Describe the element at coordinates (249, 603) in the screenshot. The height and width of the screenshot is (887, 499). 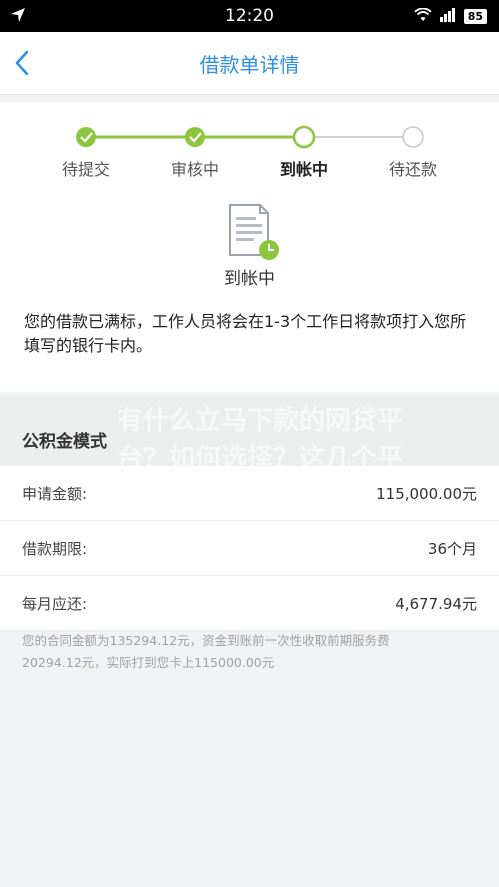
I see `detail-row-monthly: 每月应还: 4,677.94元` at that location.